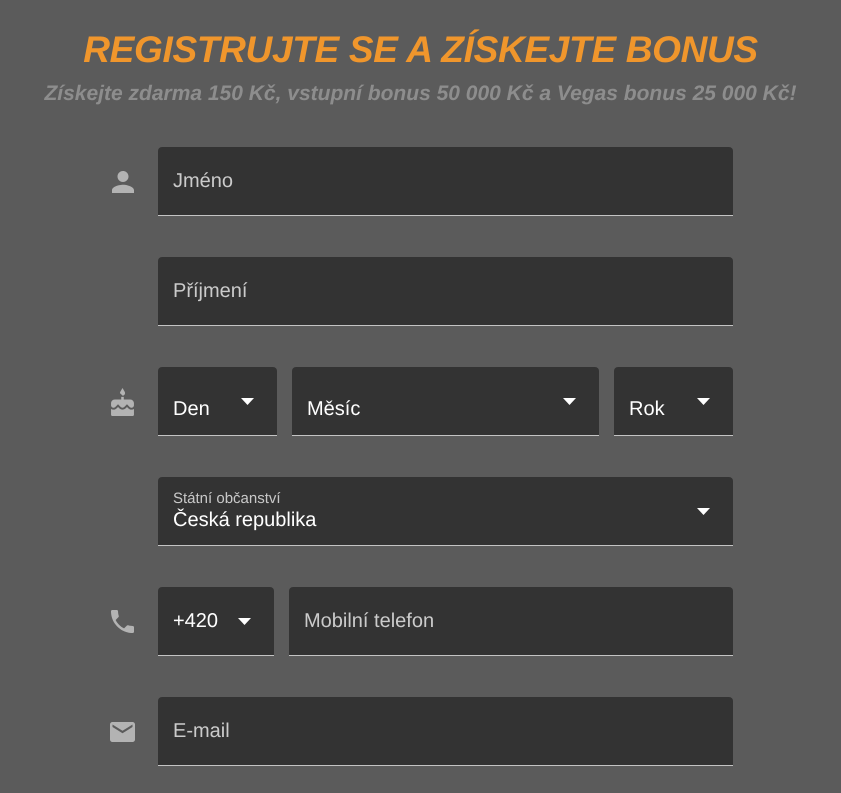 The height and width of the screenshot is (793, 841). I want to click on input-field: E-mail, so click(445, 731).